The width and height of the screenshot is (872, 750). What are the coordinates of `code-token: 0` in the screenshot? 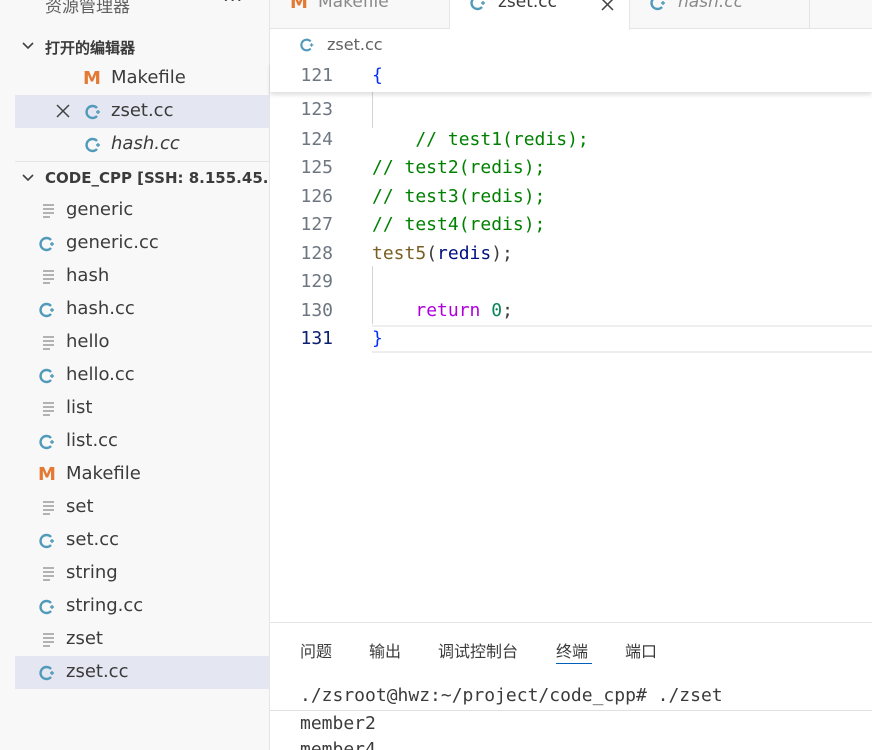 It's located at (497, 310).